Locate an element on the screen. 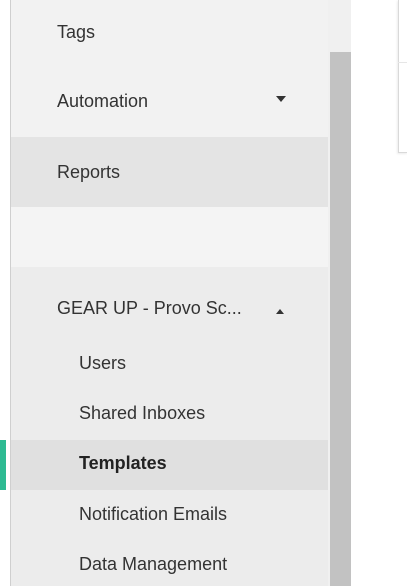 The image size is (407, 586). sidebar-item-shared-inboxes: Shared Inboxes is located at coordinates (170, 415).